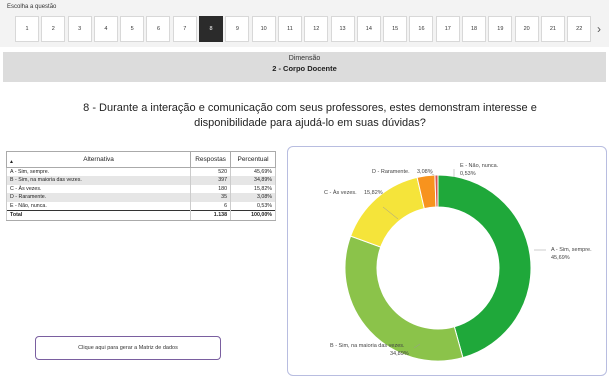  I want to click on question-button-13: 13, so click(342, 29).